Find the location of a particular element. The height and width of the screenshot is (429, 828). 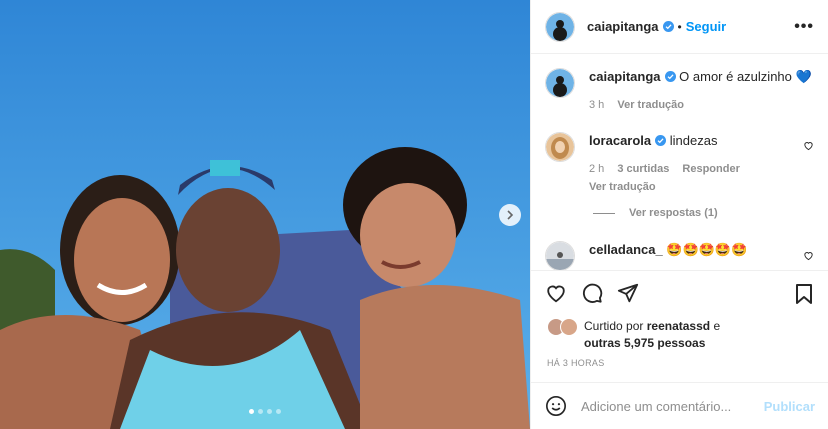

view-replies: Ver respostas (1) is located at coordinates (655, 213).